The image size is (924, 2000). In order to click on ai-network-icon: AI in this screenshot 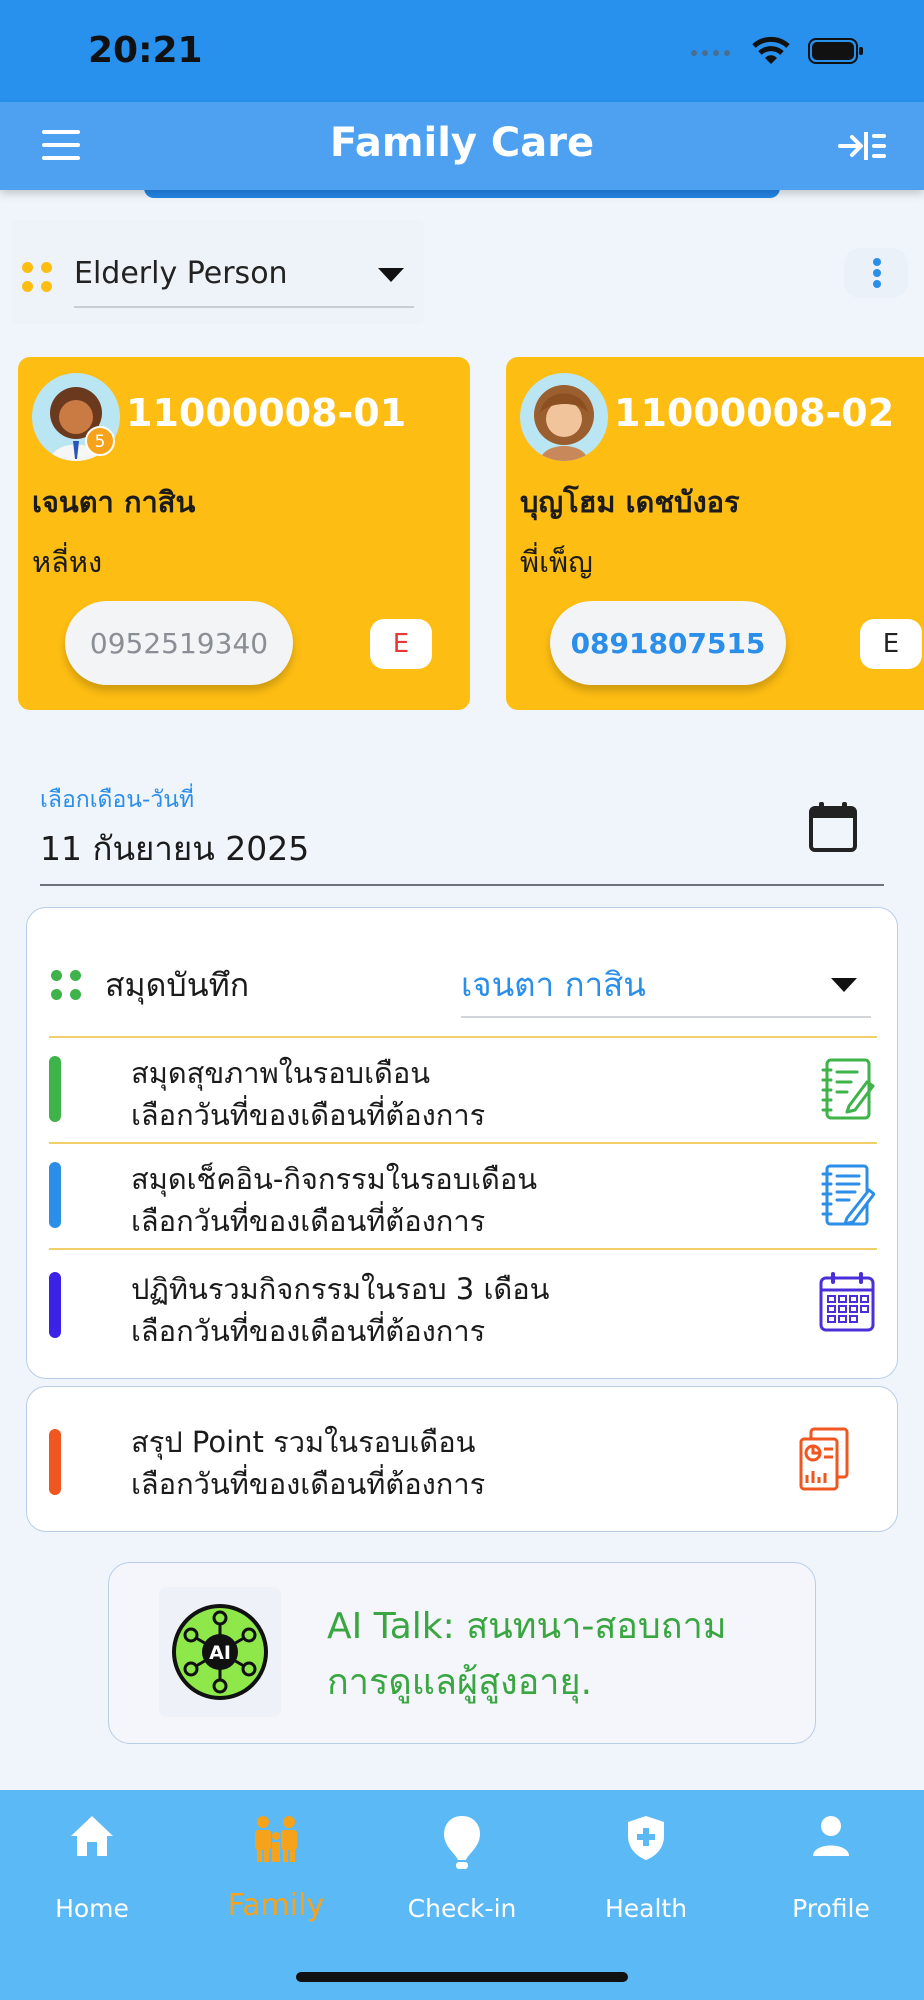, I will do `click(220, 1652)`.